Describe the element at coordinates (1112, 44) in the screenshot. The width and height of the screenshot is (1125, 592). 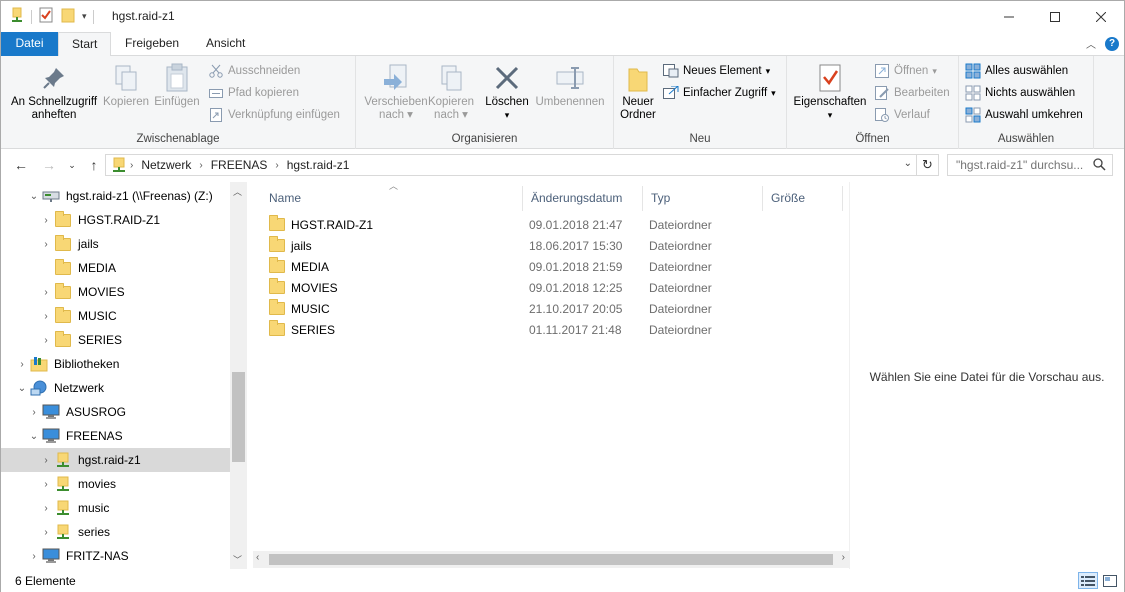
I see `help-icon: ?` at that location.